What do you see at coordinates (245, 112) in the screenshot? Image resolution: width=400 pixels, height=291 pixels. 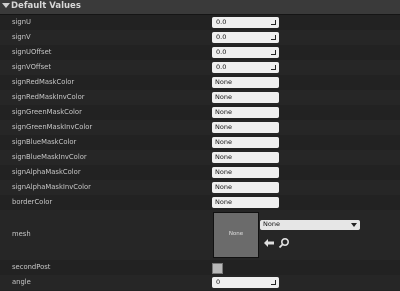 I see `signGreenMaskColor-picker: None` at bounding box center [245, 112].